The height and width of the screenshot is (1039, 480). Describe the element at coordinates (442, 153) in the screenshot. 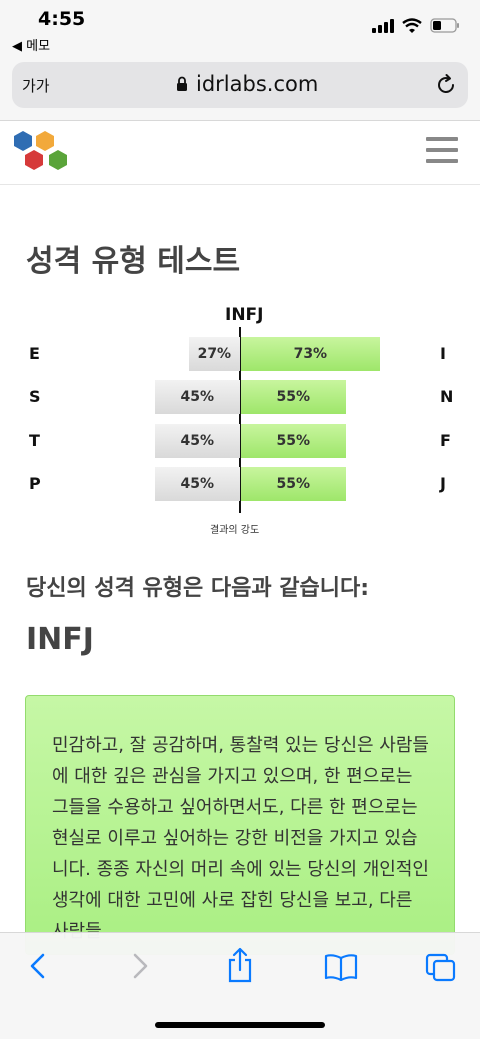

I see `menu-icon` at that location.